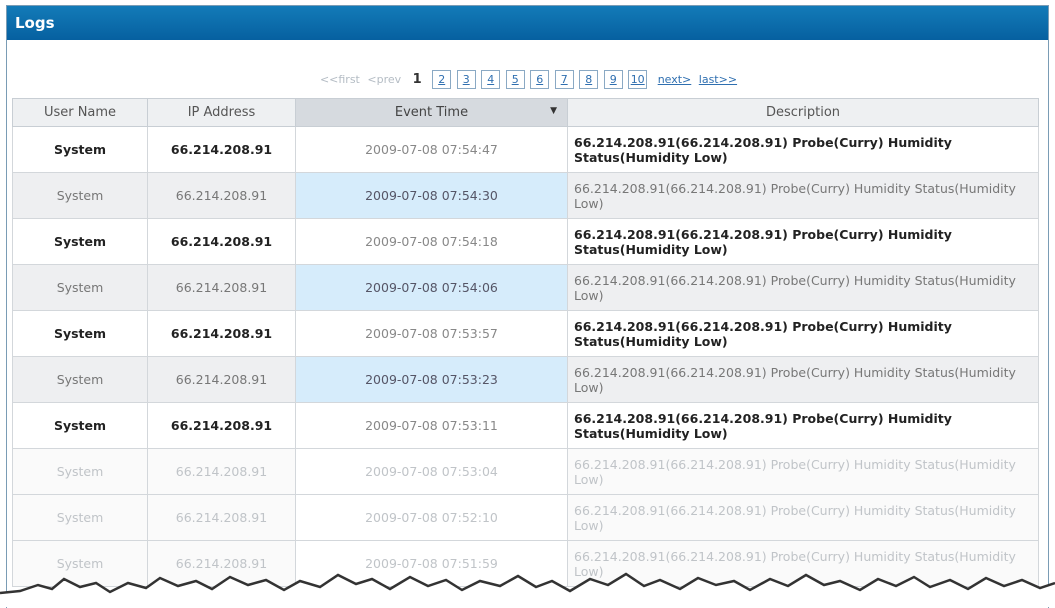 The width and height of the screenshot is (1055, 608). I want to click on page-link: 4, so click(491, 79).